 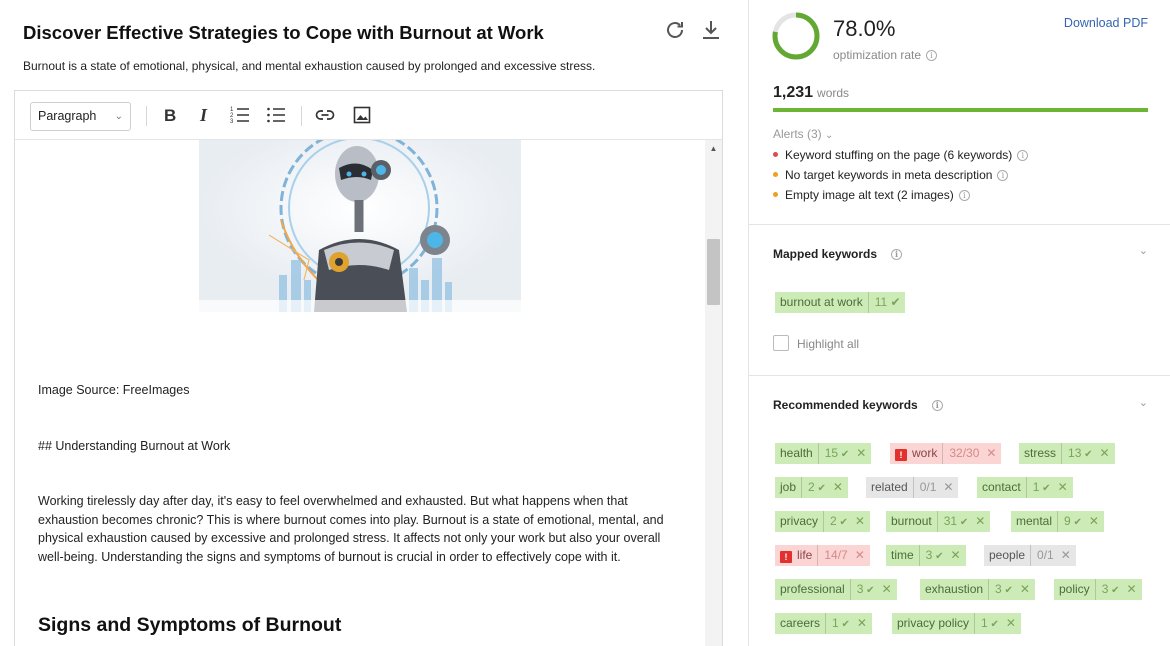 What do you see at coordinates (713, 272) in the screenshot?
I see `scroll-thumb` at bounding box center [713, 272].